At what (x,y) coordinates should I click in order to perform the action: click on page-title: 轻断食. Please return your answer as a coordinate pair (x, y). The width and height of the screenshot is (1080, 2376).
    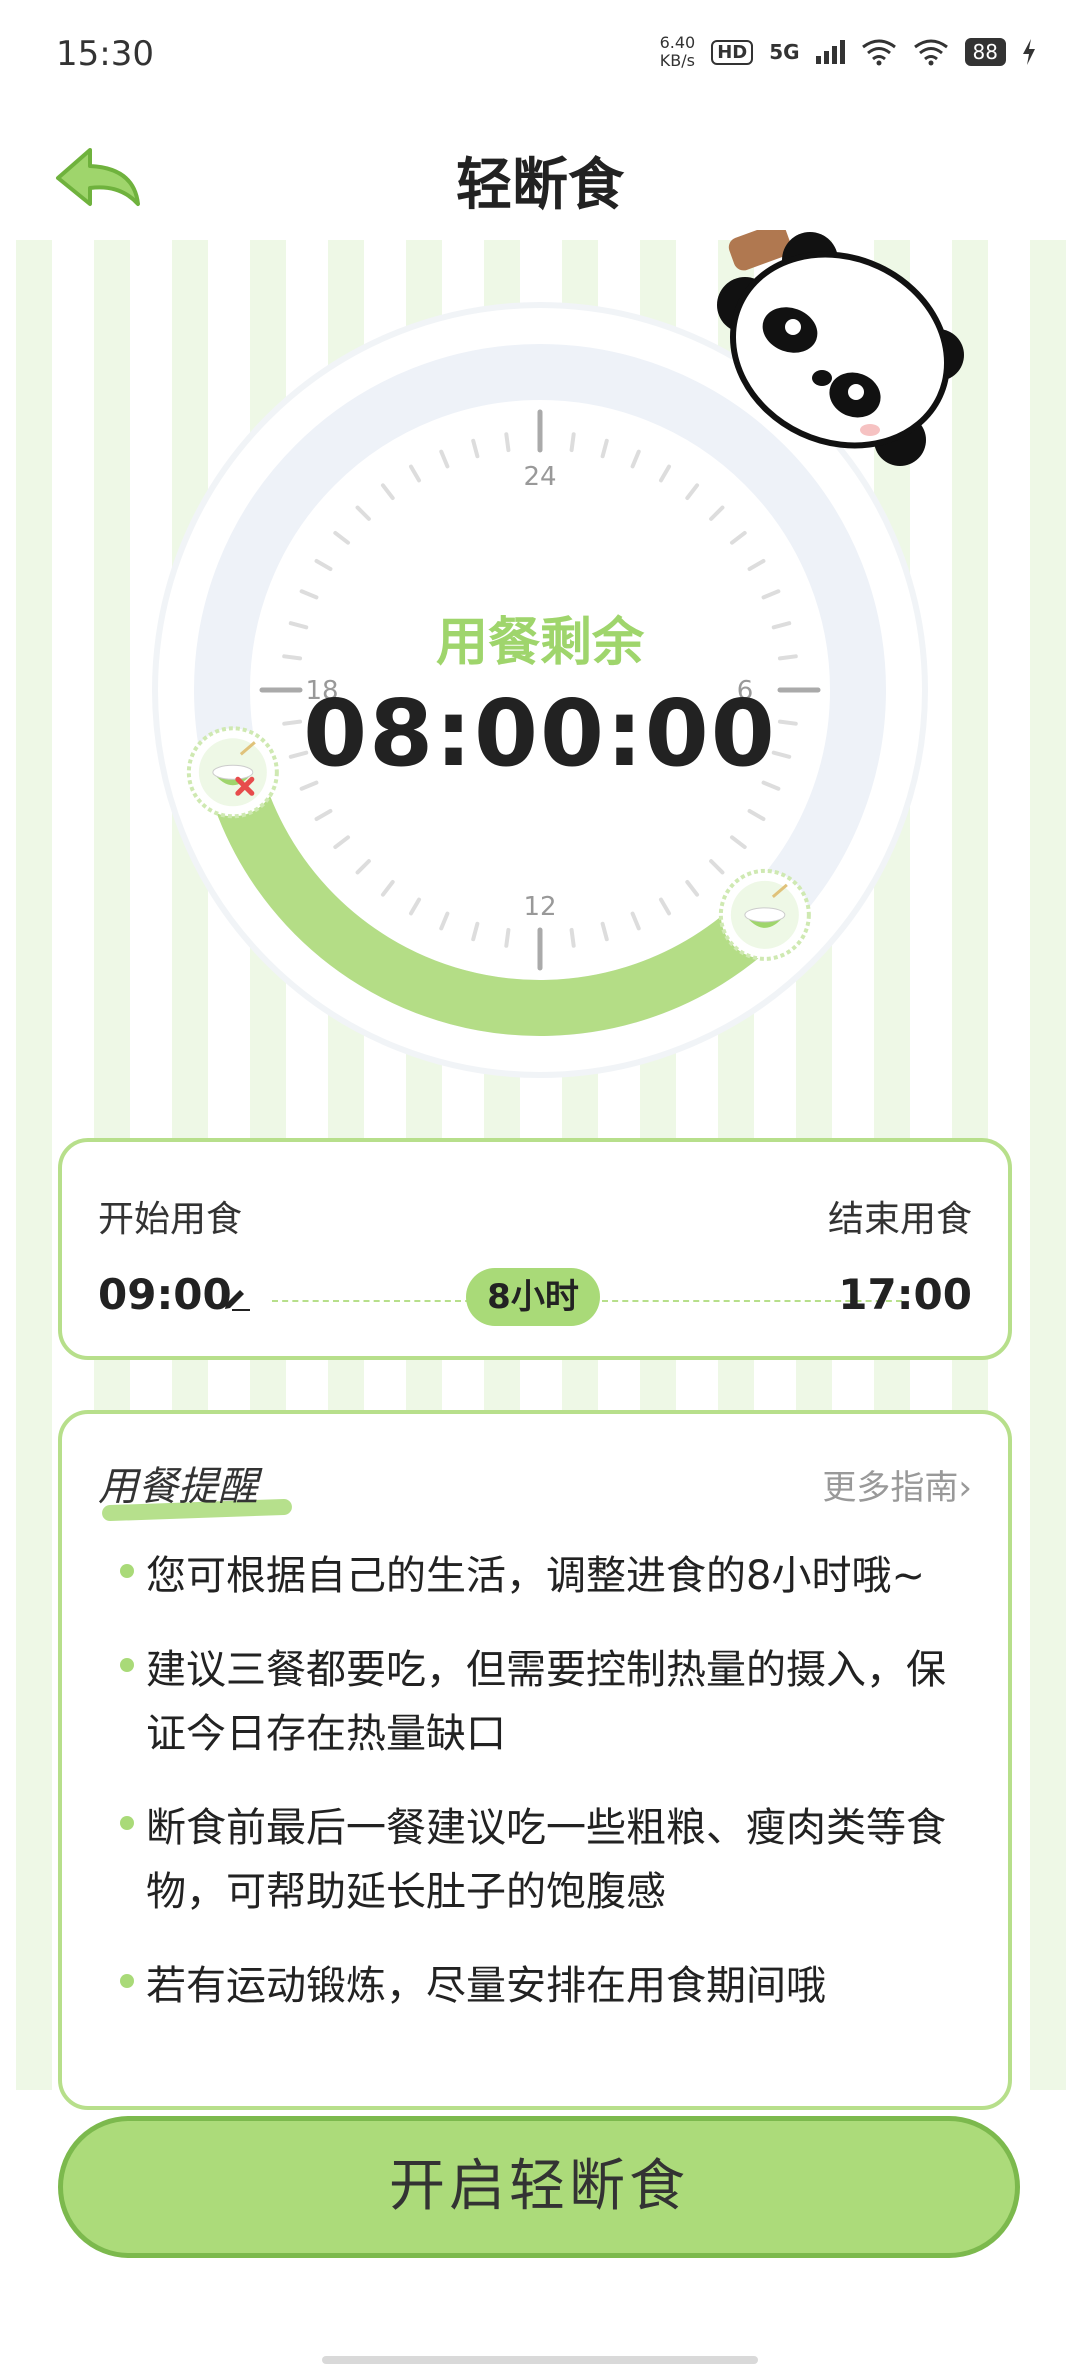
    Looking at the image, I should click on (540, 185).